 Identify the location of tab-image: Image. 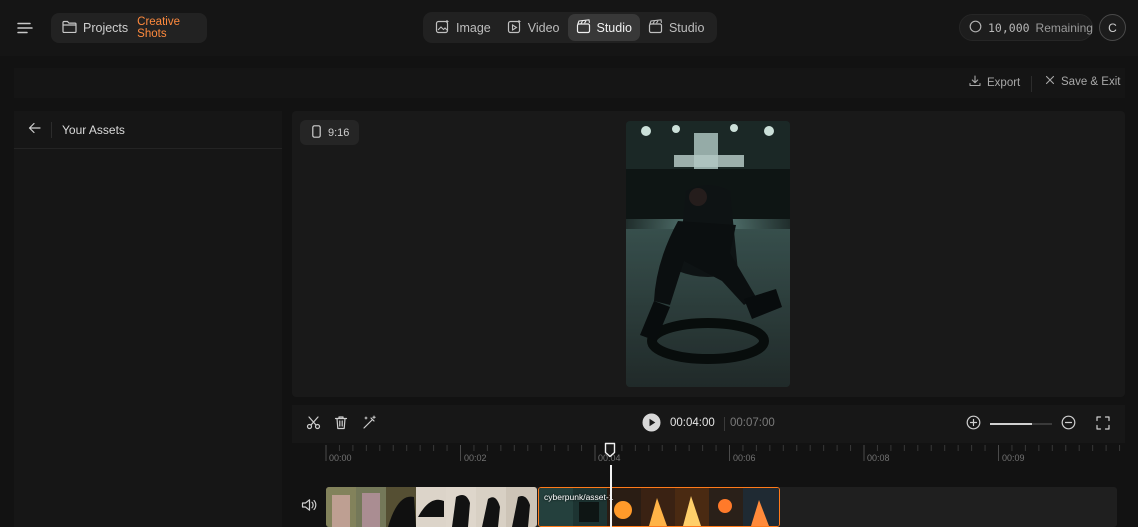
(463, 27).